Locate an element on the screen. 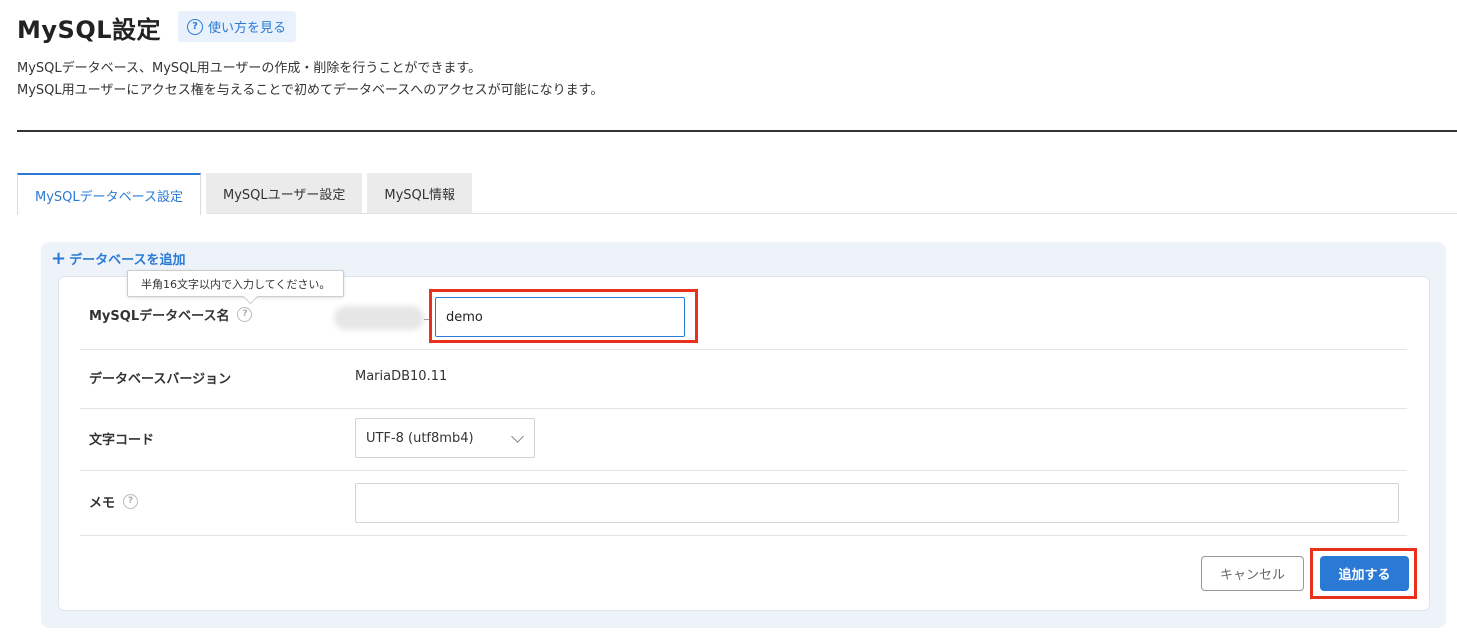  description-line-1: MySQLデータベース、MySQL用ユーザーの作成・削除を行うことができます。 is located at coordinates (249, 68).